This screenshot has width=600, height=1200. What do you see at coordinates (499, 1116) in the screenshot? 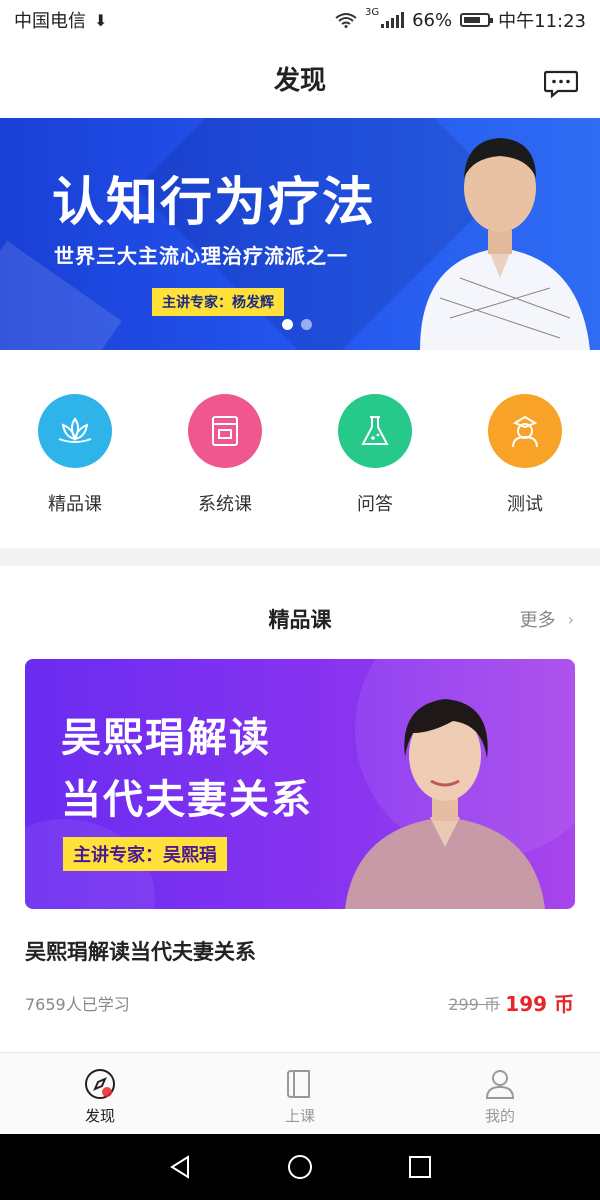
I see `tab-label: 我的` at bounding box center [499, 1116].